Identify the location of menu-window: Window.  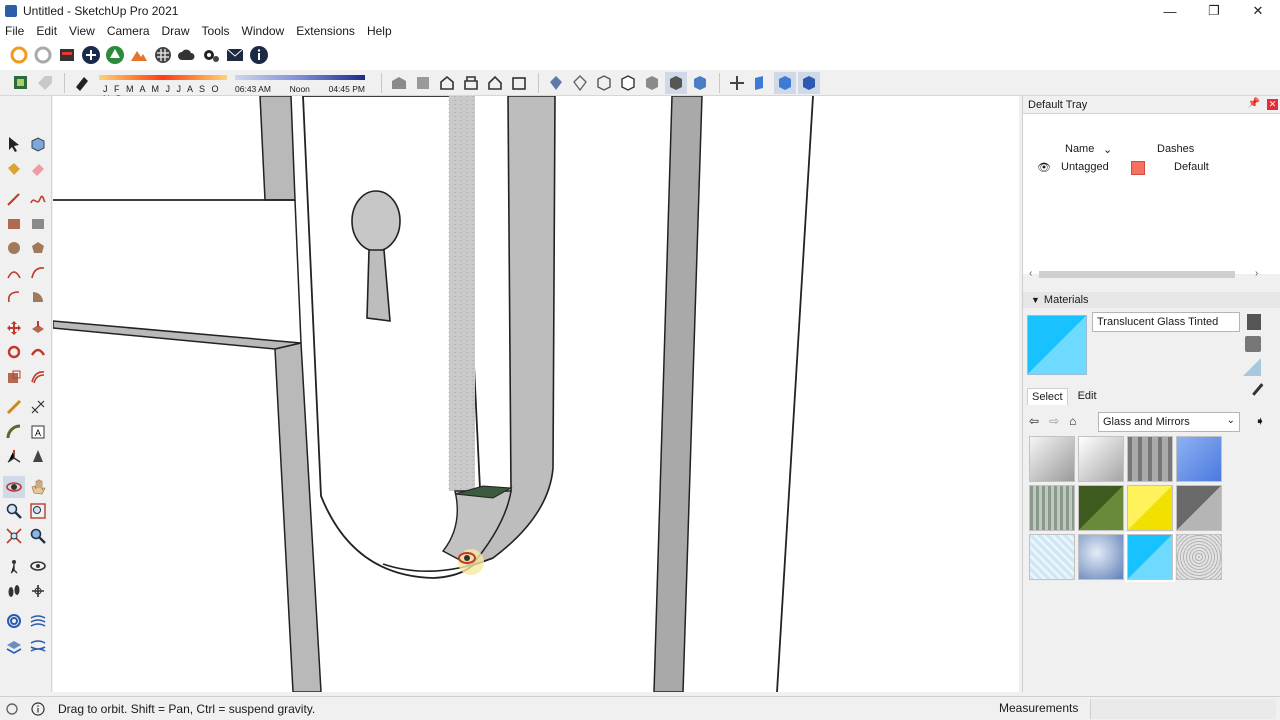
(263, 31).